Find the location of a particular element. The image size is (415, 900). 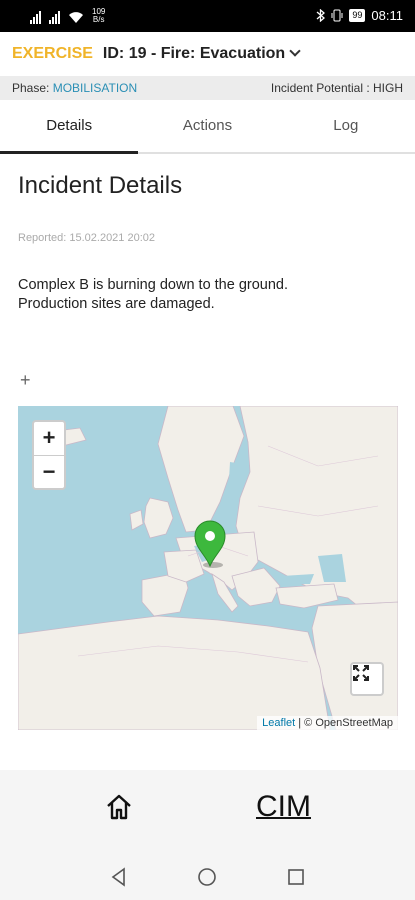

tab-actions: Actions is located at coordinates (207, 126).